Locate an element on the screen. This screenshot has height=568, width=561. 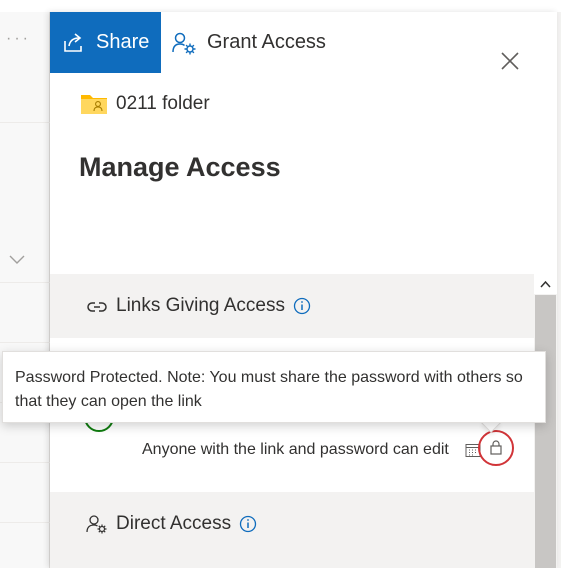
direct-access-heading: Direct Access is located at coordinates (171, 524).